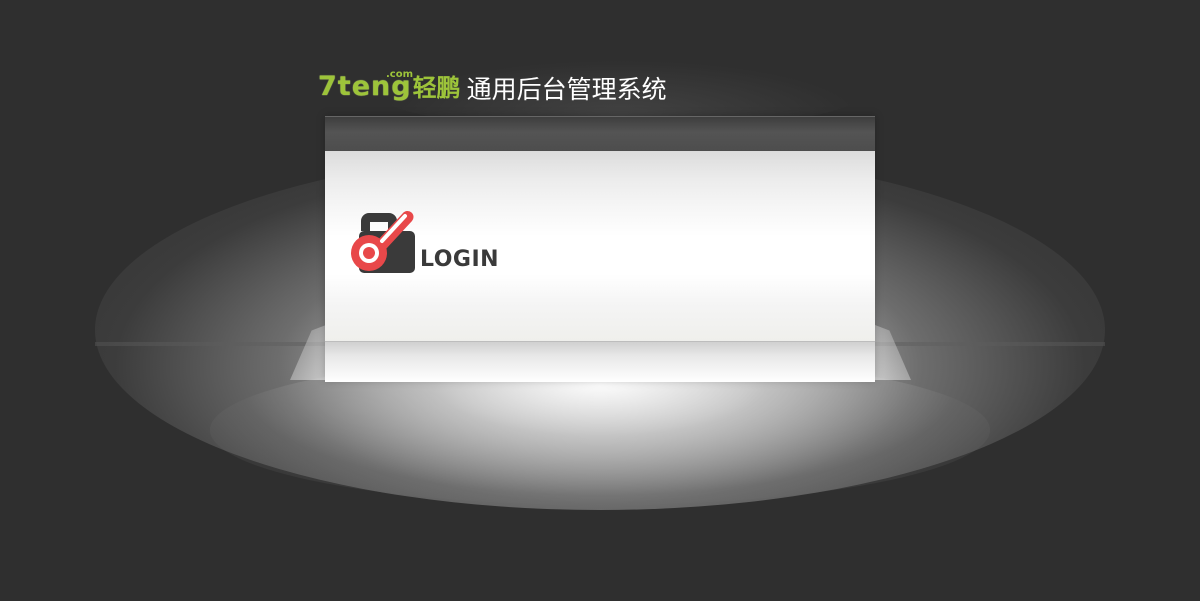 This screenshot has height=601, width=1200. I want to click on card-top-bar, so click(600, 133).